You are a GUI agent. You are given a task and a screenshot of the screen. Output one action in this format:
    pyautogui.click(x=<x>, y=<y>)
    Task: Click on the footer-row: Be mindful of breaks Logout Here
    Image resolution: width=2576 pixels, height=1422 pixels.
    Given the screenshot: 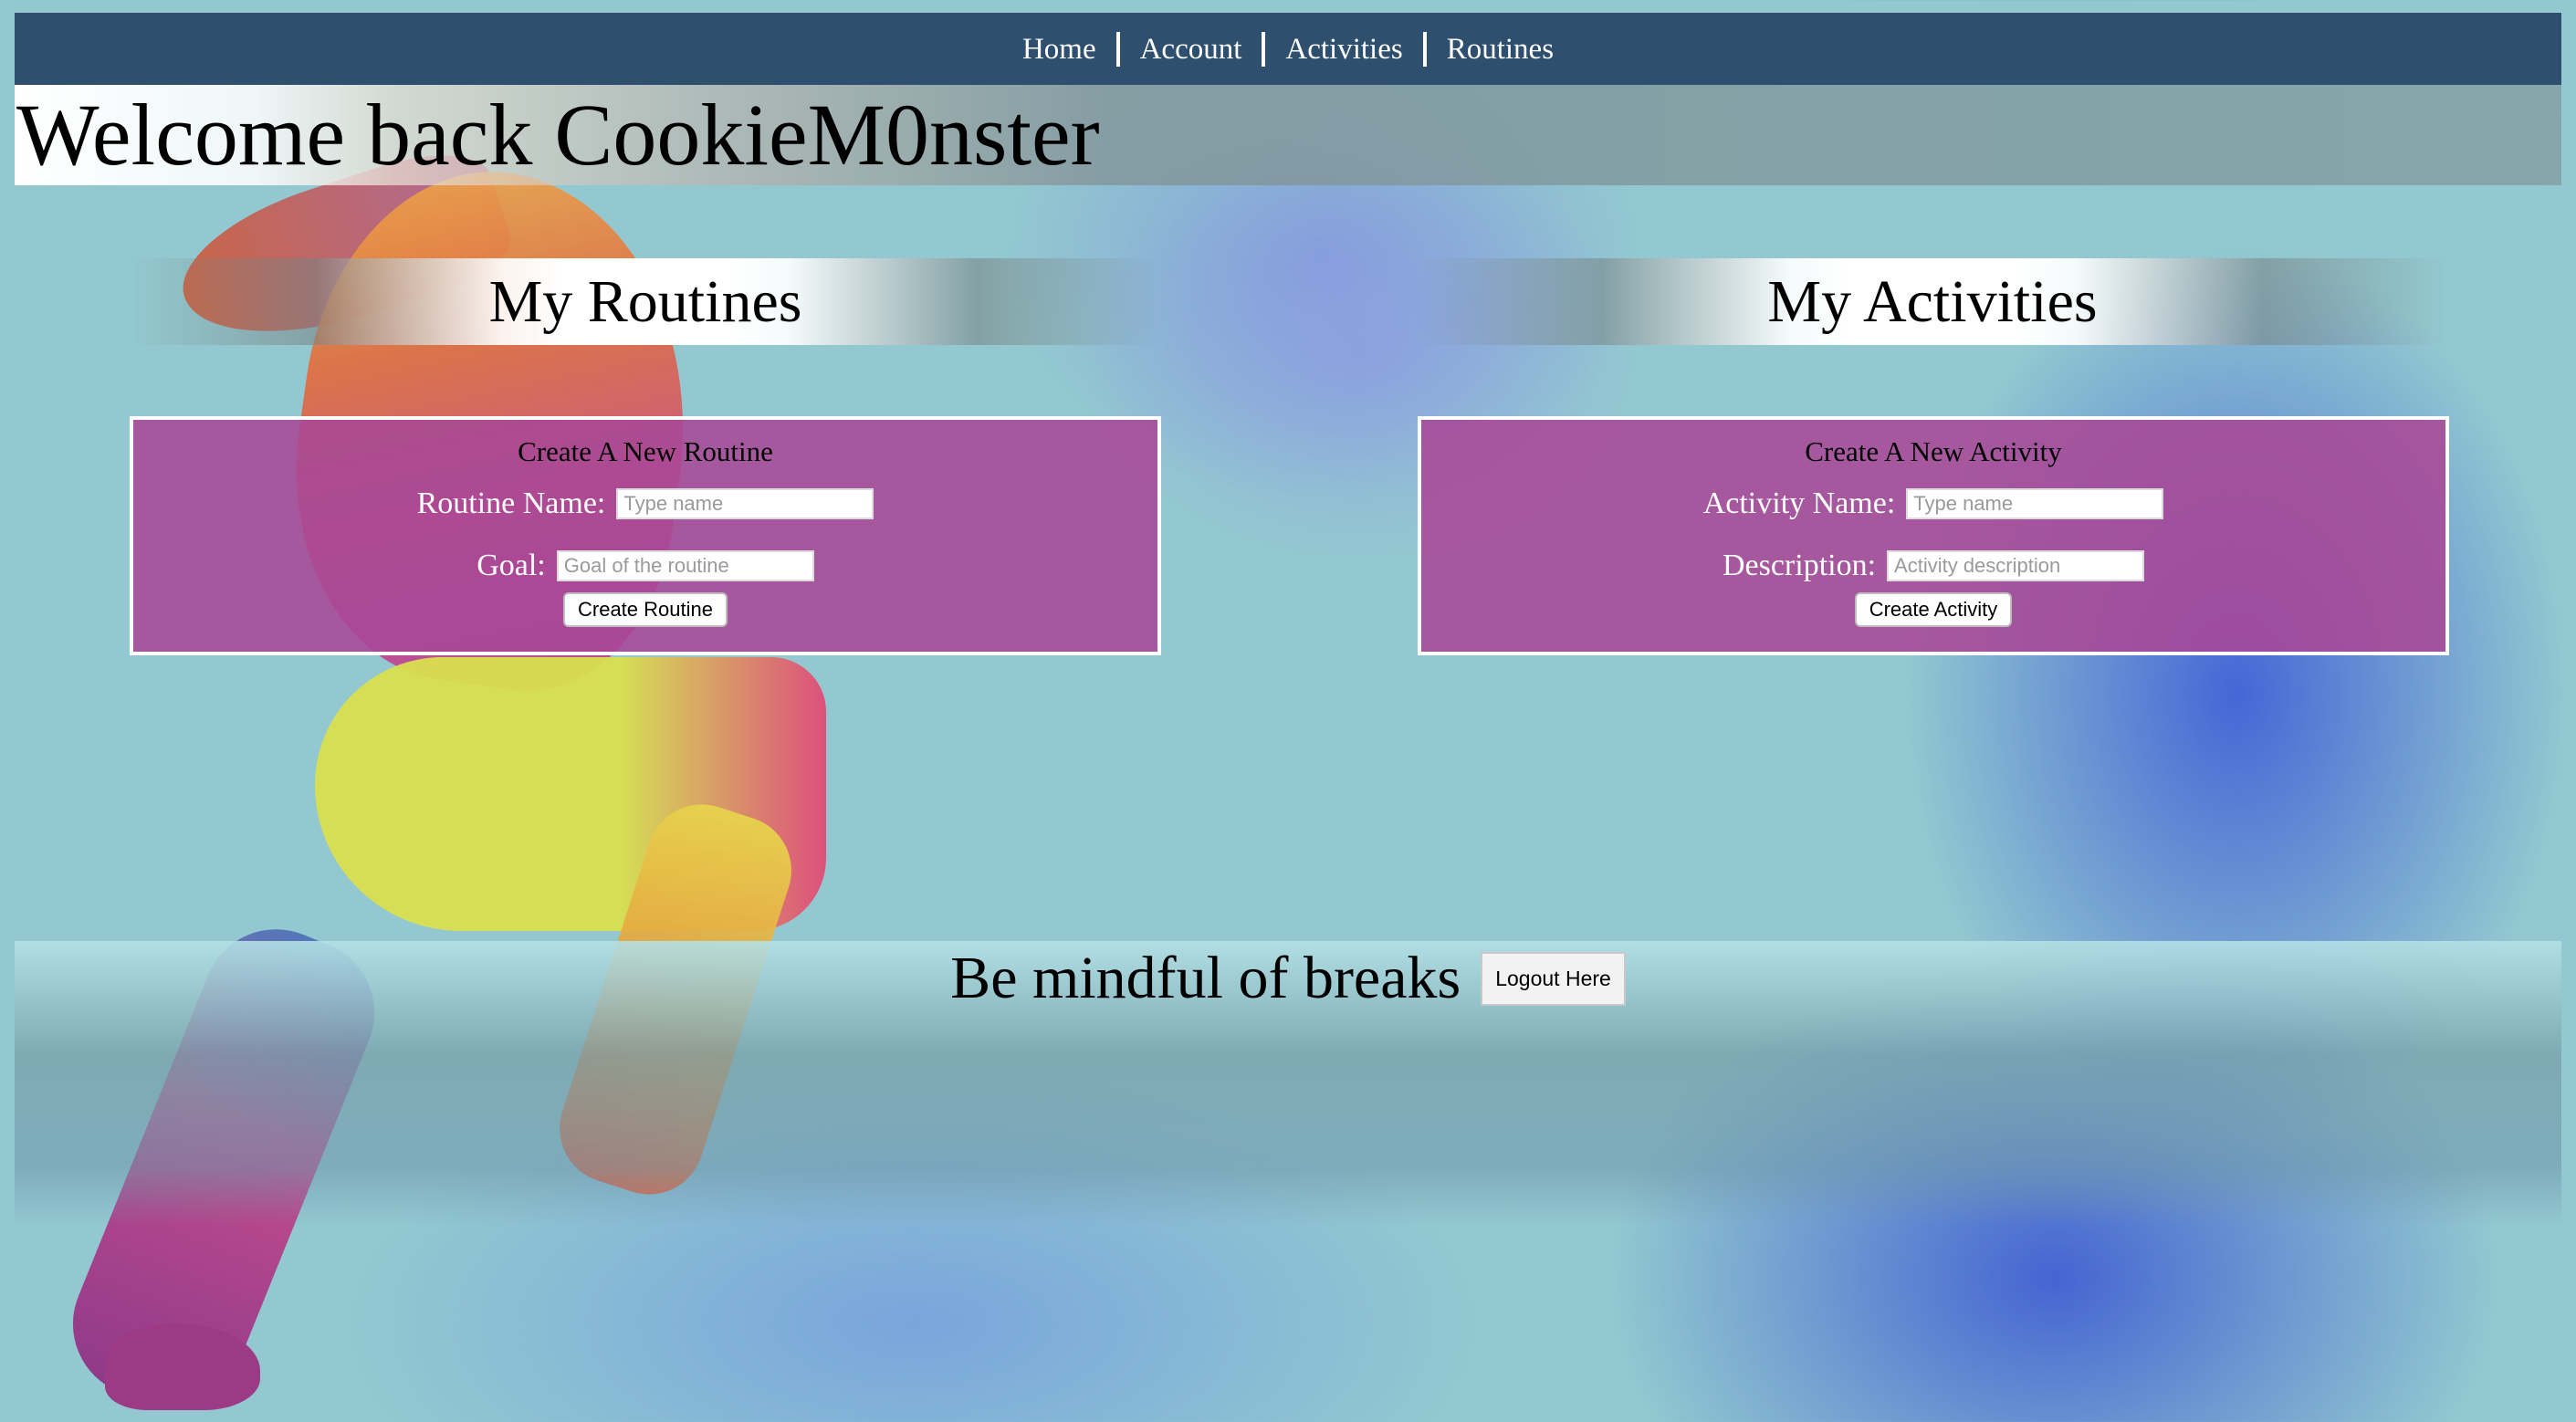 What is the action you would take?
    pyautogui.click(x=1288, y=979)
    